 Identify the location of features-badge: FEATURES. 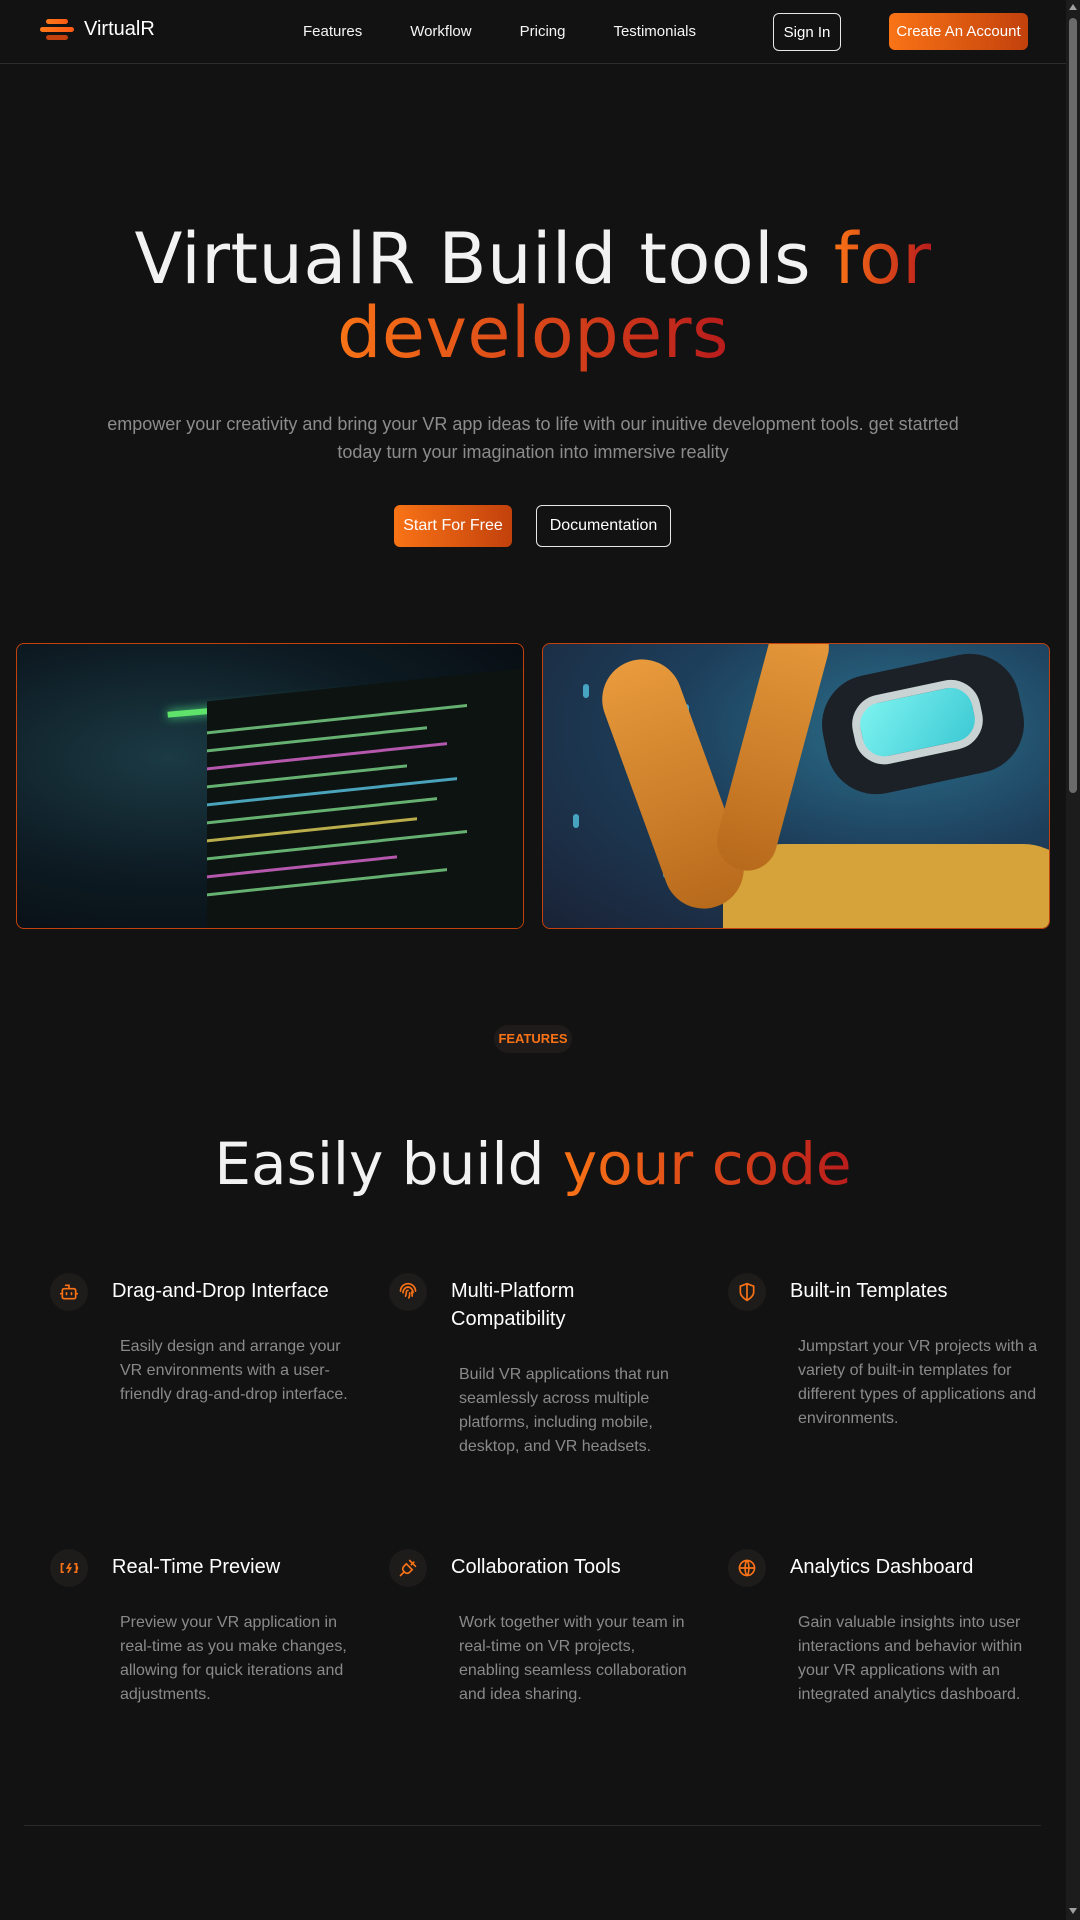
(533, 1039).